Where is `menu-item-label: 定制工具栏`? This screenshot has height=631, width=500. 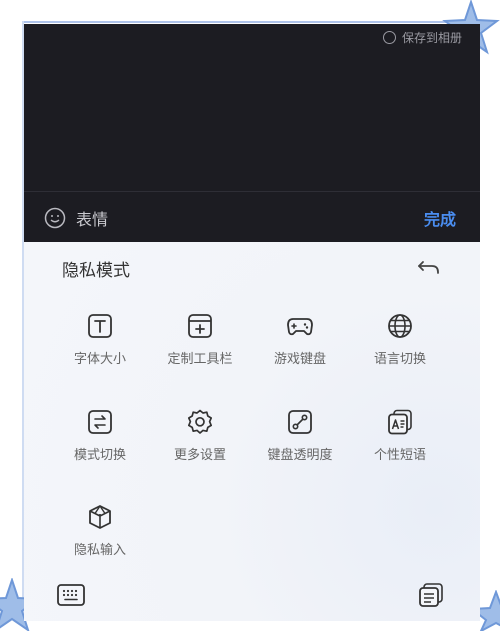 menu-item-label: 定制工具栏 is located at coordinates (200, 359).